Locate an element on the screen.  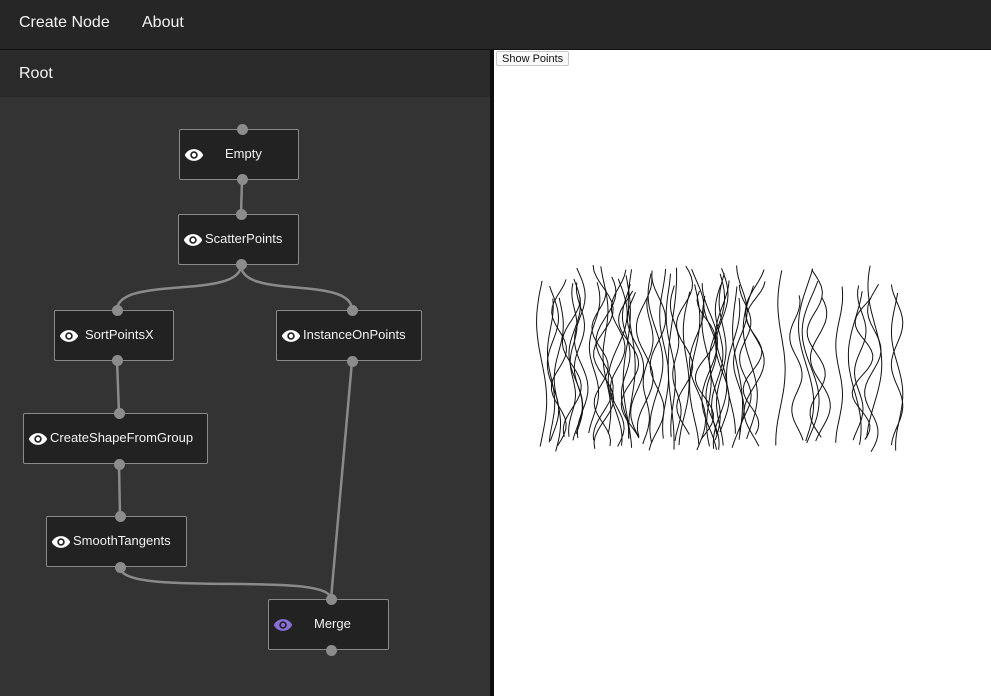
port-scatter-out is located at coordinates (241, 264).